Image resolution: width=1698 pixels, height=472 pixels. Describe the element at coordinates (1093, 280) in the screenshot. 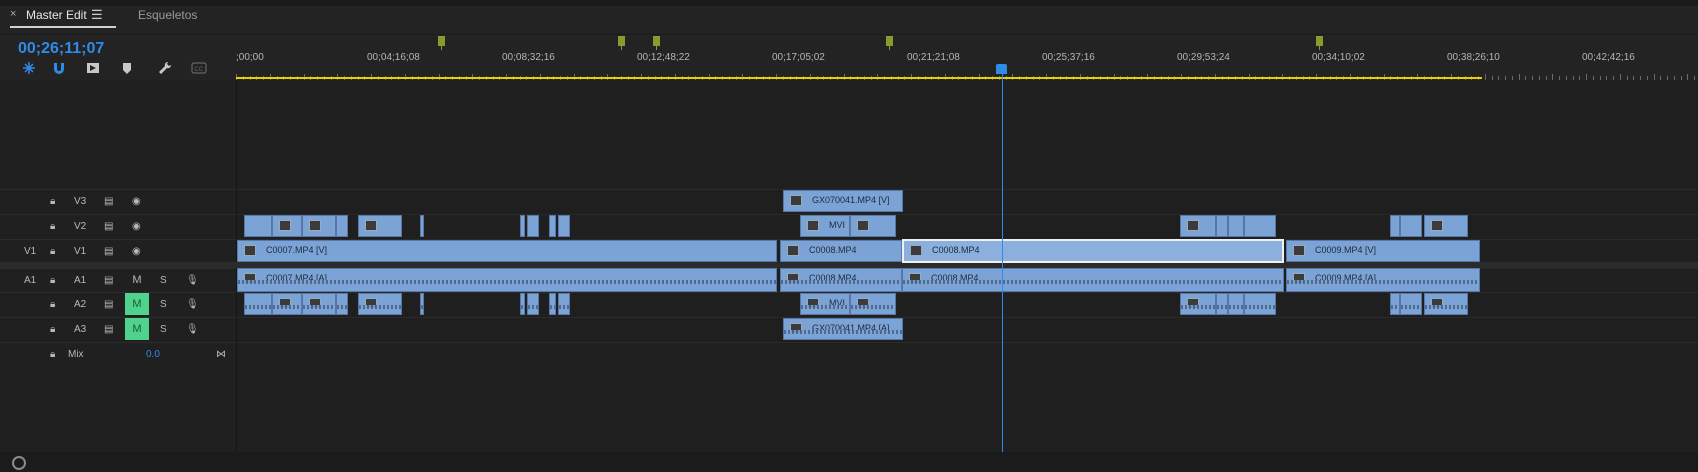

I see `clip-a1-c0008b: C0008.MP4` at that location.